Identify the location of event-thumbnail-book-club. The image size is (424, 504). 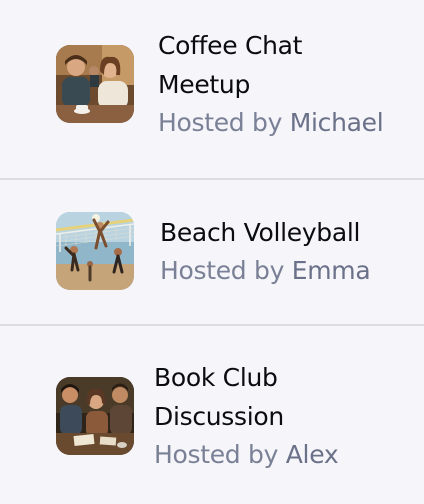
(95, 416).